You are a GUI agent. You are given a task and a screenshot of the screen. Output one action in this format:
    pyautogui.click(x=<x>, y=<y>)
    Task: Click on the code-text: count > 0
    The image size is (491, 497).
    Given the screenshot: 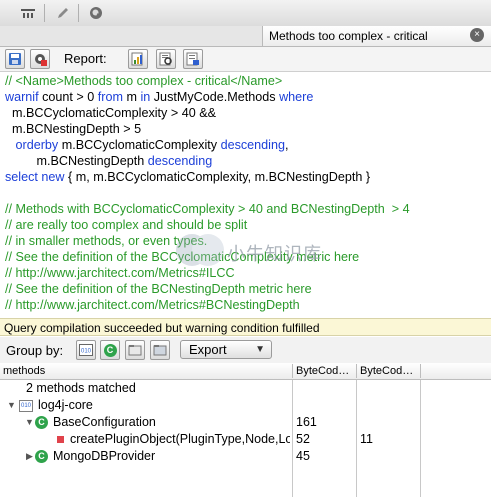 What is the action you would take?
    pyautogui.click(x=68, y=97)
    